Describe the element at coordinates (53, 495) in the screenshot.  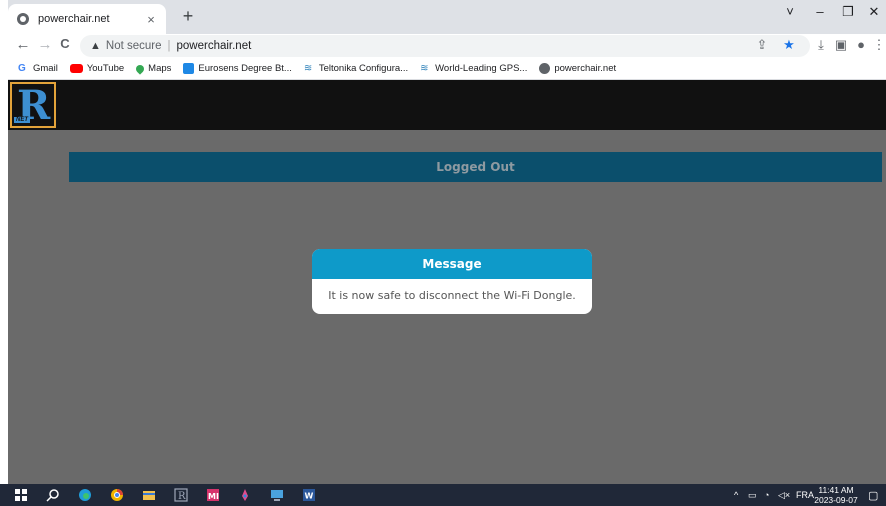
I see `search-icon` at that location.